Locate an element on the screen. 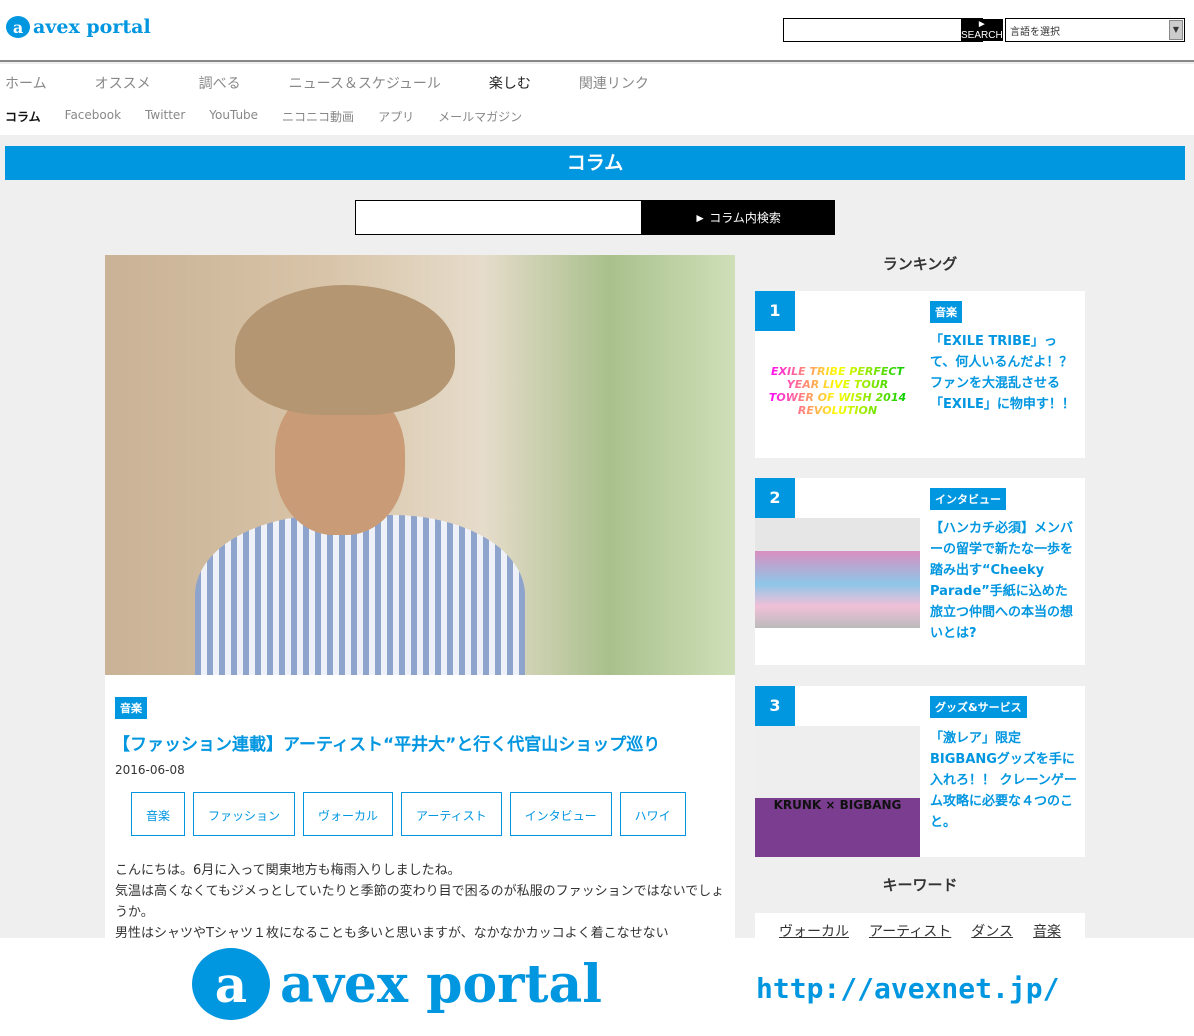 The height and width of the screenshot is (1036, 1194). ranking-title: ランキング is located at coordinates (920, 264).